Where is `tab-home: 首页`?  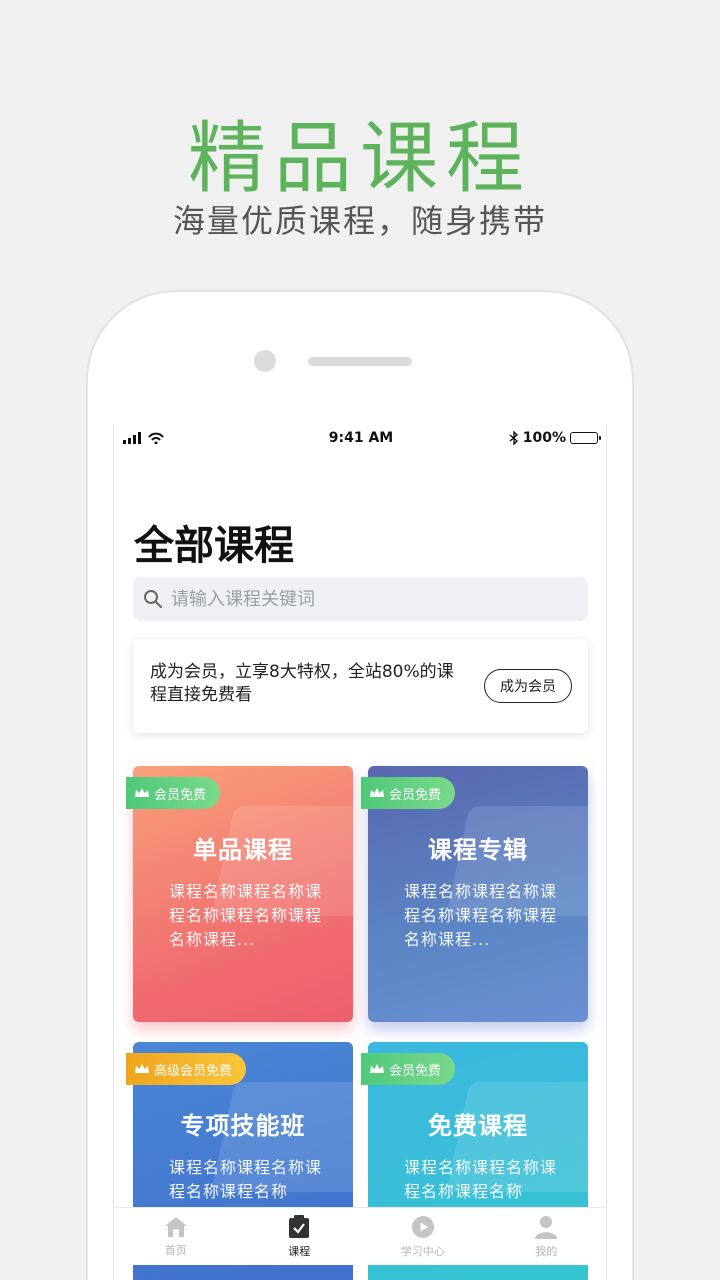
tab-home: 首页 is located at coordinates (176, 1236).